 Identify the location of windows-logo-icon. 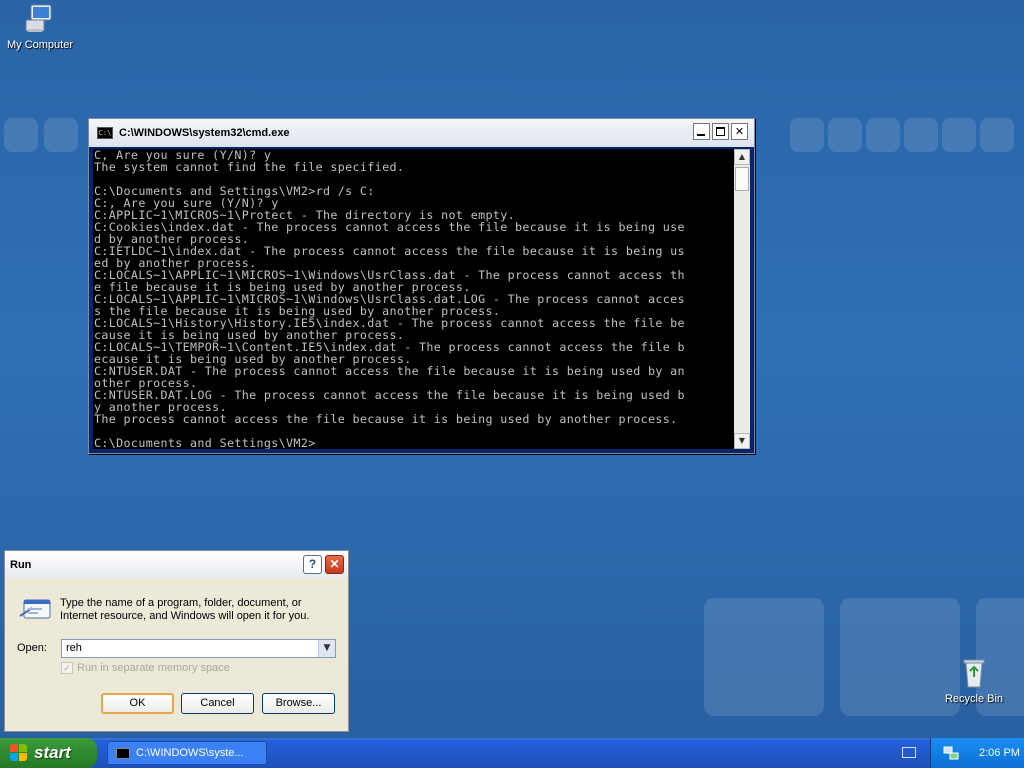
(19, 753).